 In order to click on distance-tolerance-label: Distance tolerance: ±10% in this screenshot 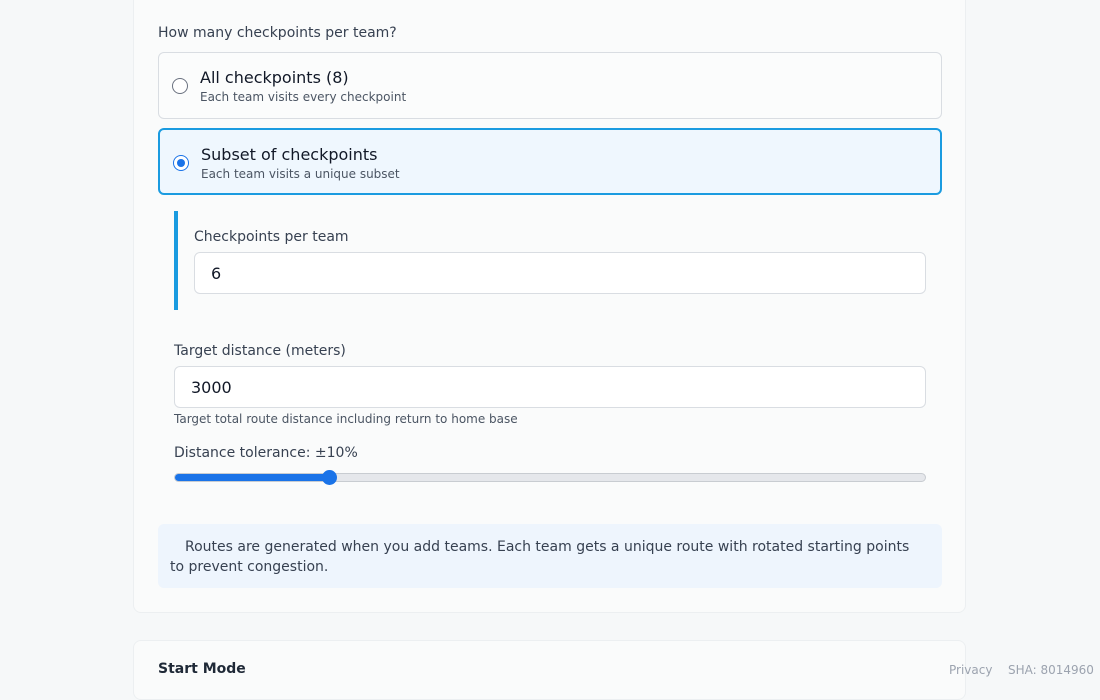, I will do `click(266, 453)`.